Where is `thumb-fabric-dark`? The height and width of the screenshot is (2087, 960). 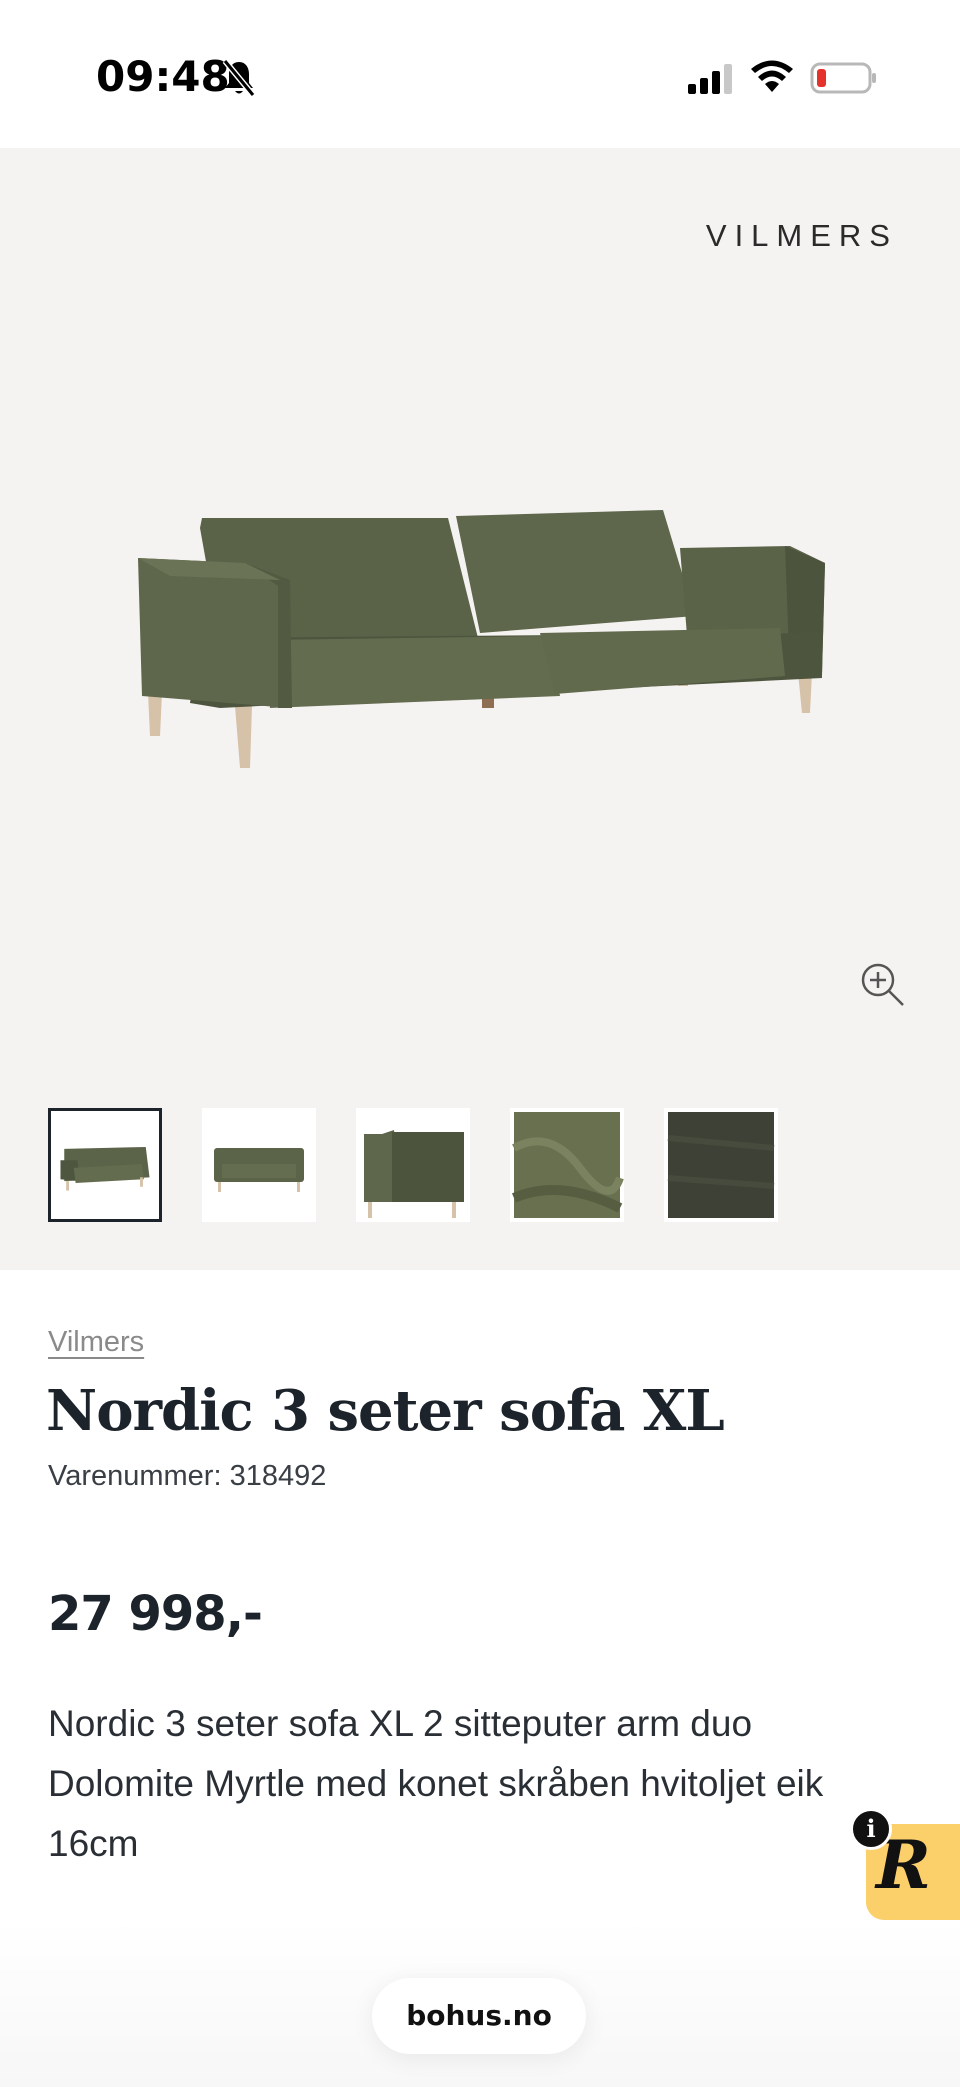 thumb-fabric-dark is located at coordinates (721, 1165).